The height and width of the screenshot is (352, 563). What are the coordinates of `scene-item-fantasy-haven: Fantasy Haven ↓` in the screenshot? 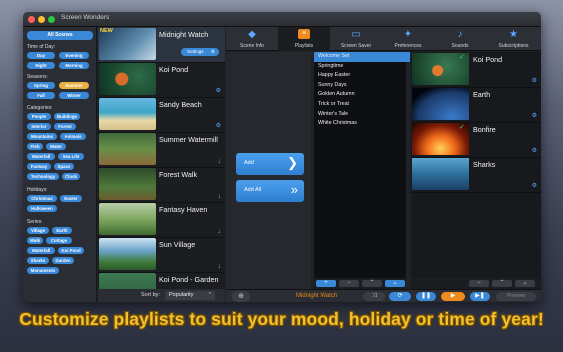 It's located at (161, 220).